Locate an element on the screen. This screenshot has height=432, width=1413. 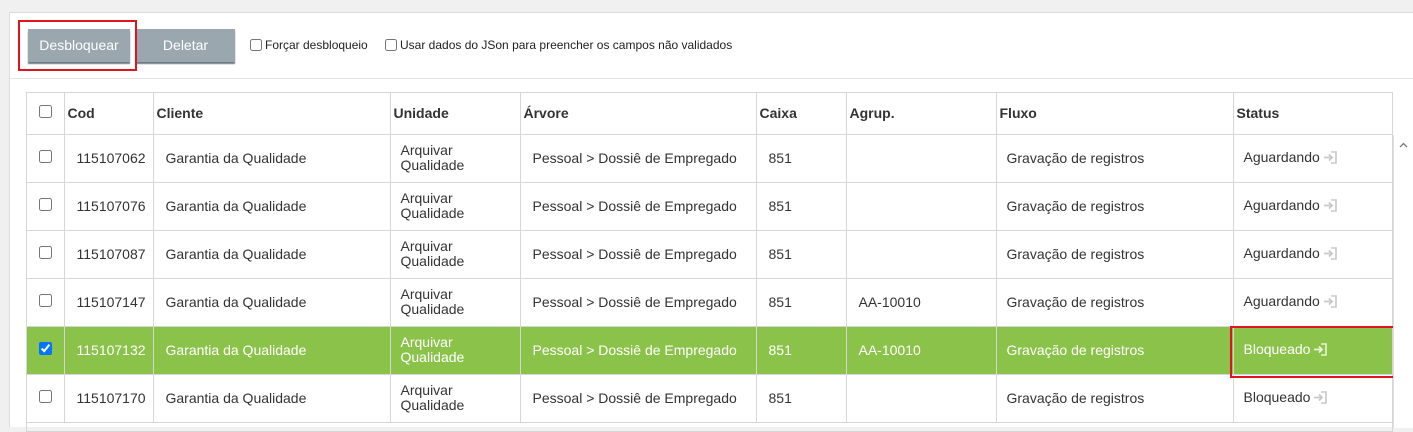
delete-button: Deletar is located at coordinates (185, 45).